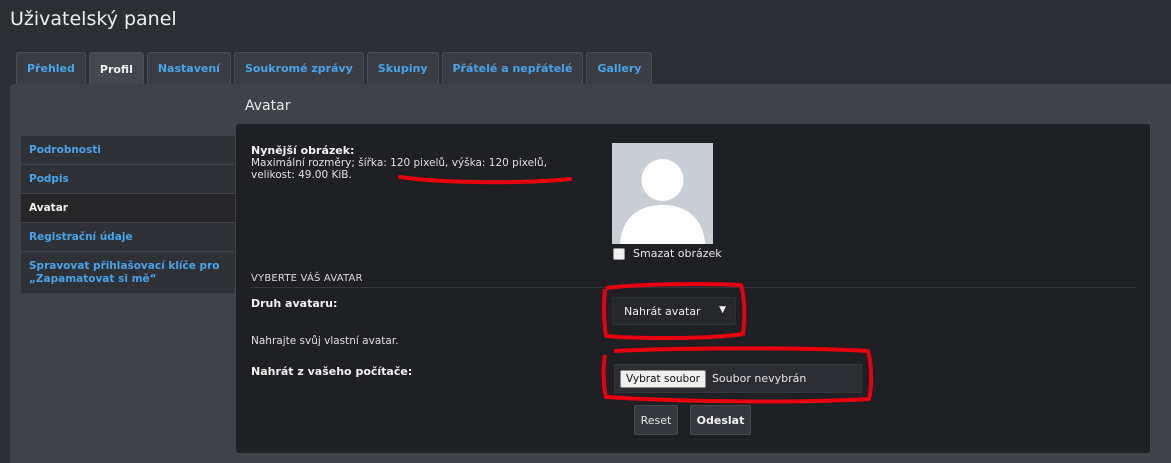  What do you see at coordinates (663, 378) in the screenshot?
I see `choose-file-button: Vybrat soubor` at bounding box center [663, 378].